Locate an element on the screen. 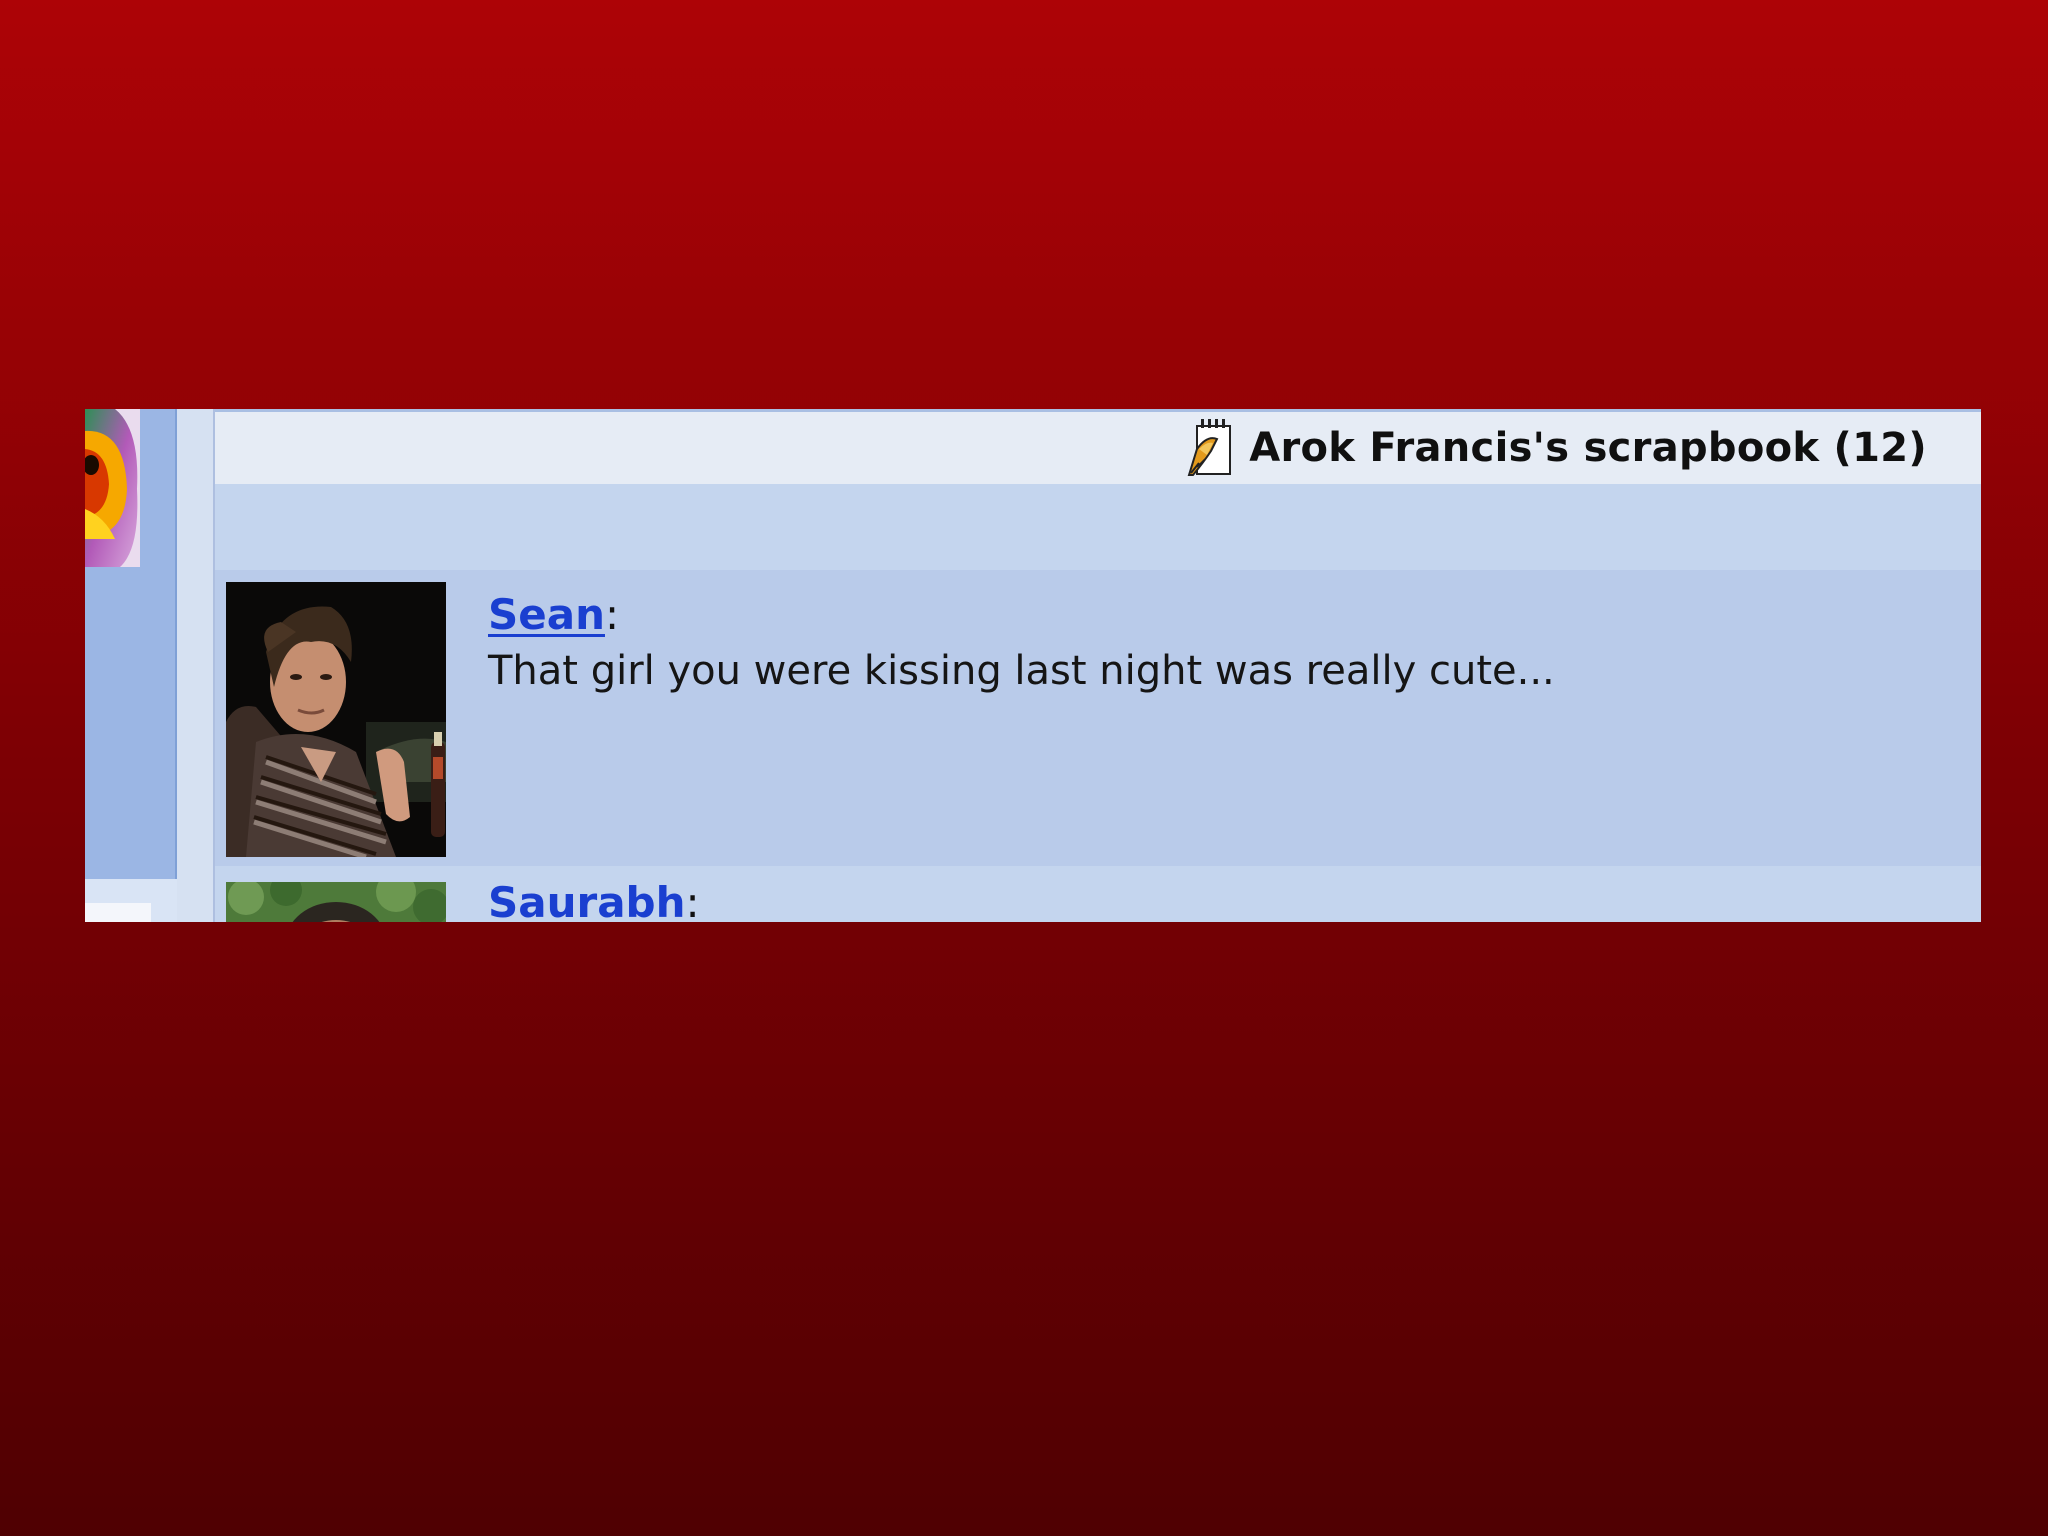  column-gutter is located at coordinates (196, 665).